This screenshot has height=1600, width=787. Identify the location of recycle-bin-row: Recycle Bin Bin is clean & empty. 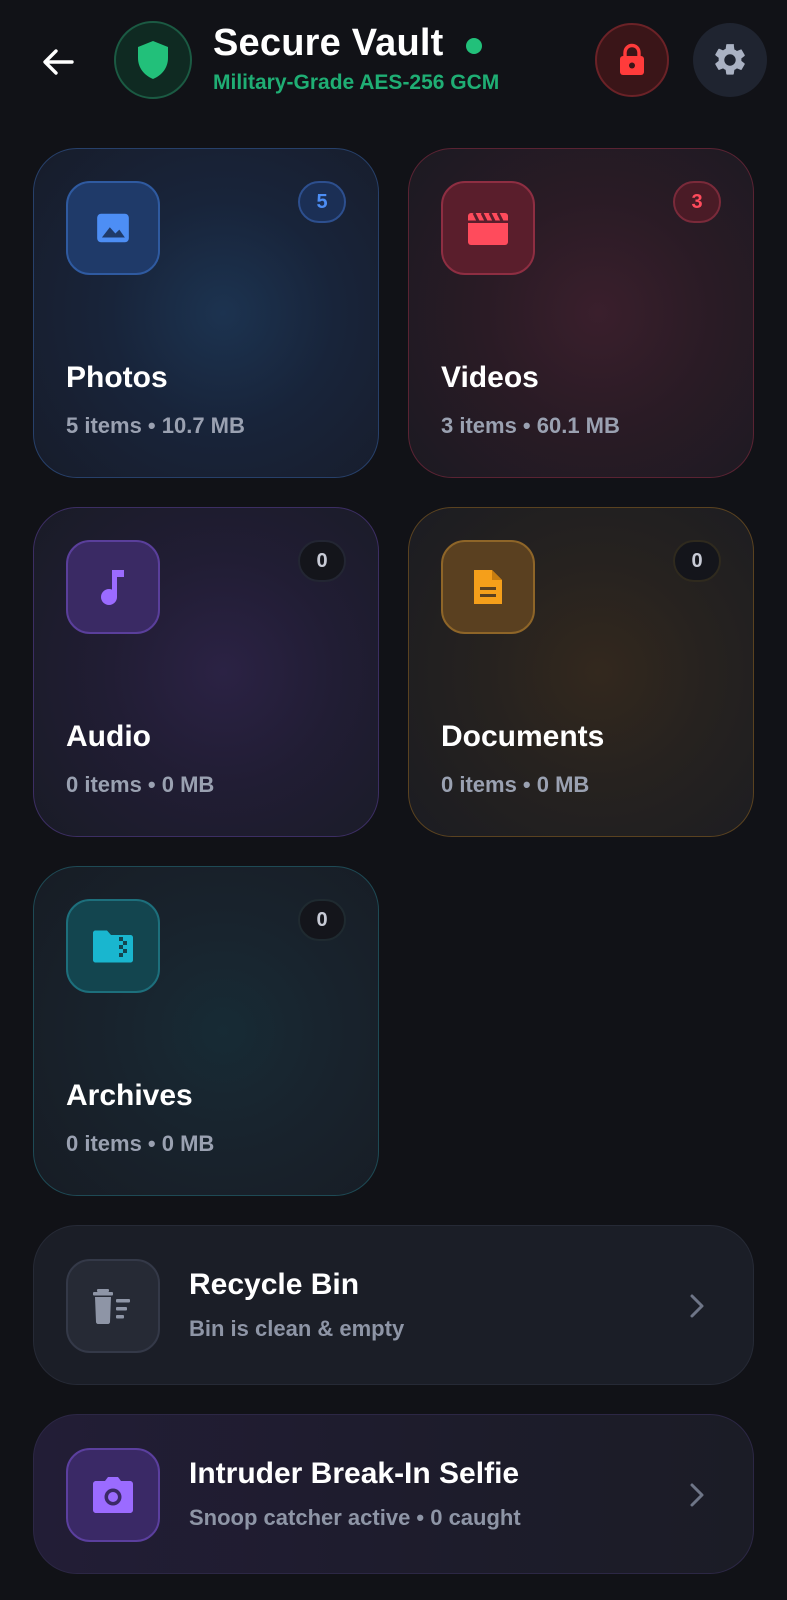
(393, 1305).